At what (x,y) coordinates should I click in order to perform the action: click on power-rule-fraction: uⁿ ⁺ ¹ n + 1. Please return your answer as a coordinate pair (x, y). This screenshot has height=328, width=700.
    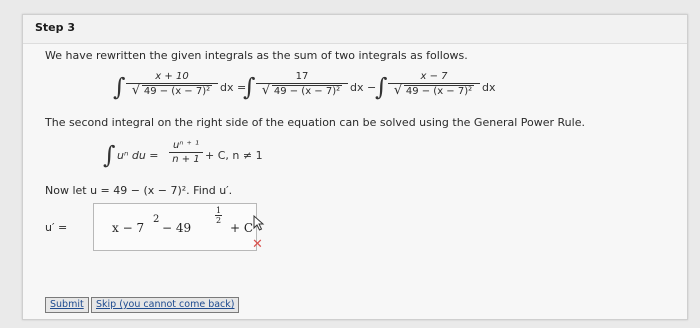
    Looking at the image, I should click on (186, 152).